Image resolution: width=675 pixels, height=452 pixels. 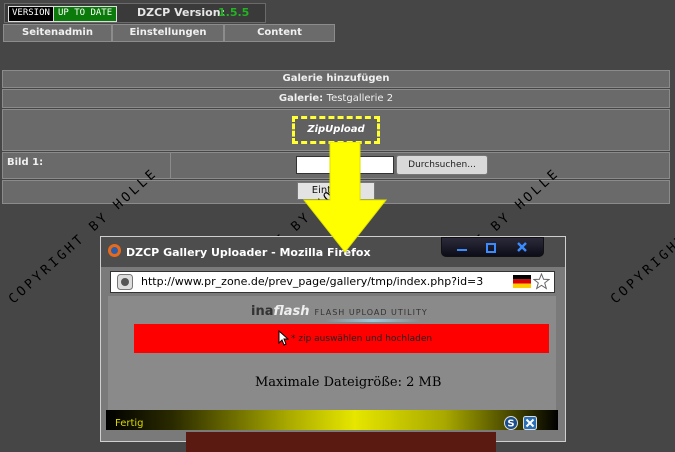 I want to click on inaflash-logo: ina flash FLASH UPLOAD UTILITY, so click(x=339, y=311).